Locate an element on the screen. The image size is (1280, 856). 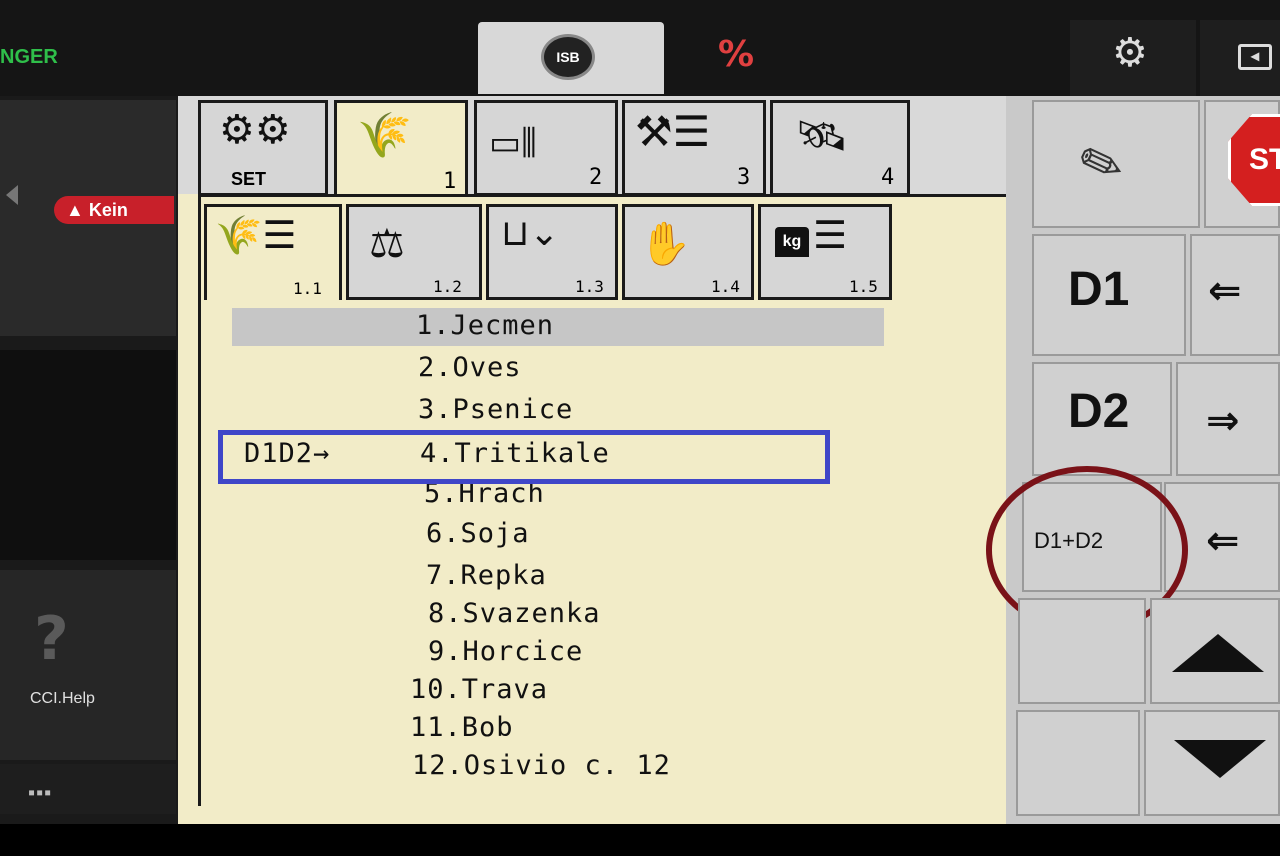
tab-4: 🛰 4 is located at coordinates (840, 148).